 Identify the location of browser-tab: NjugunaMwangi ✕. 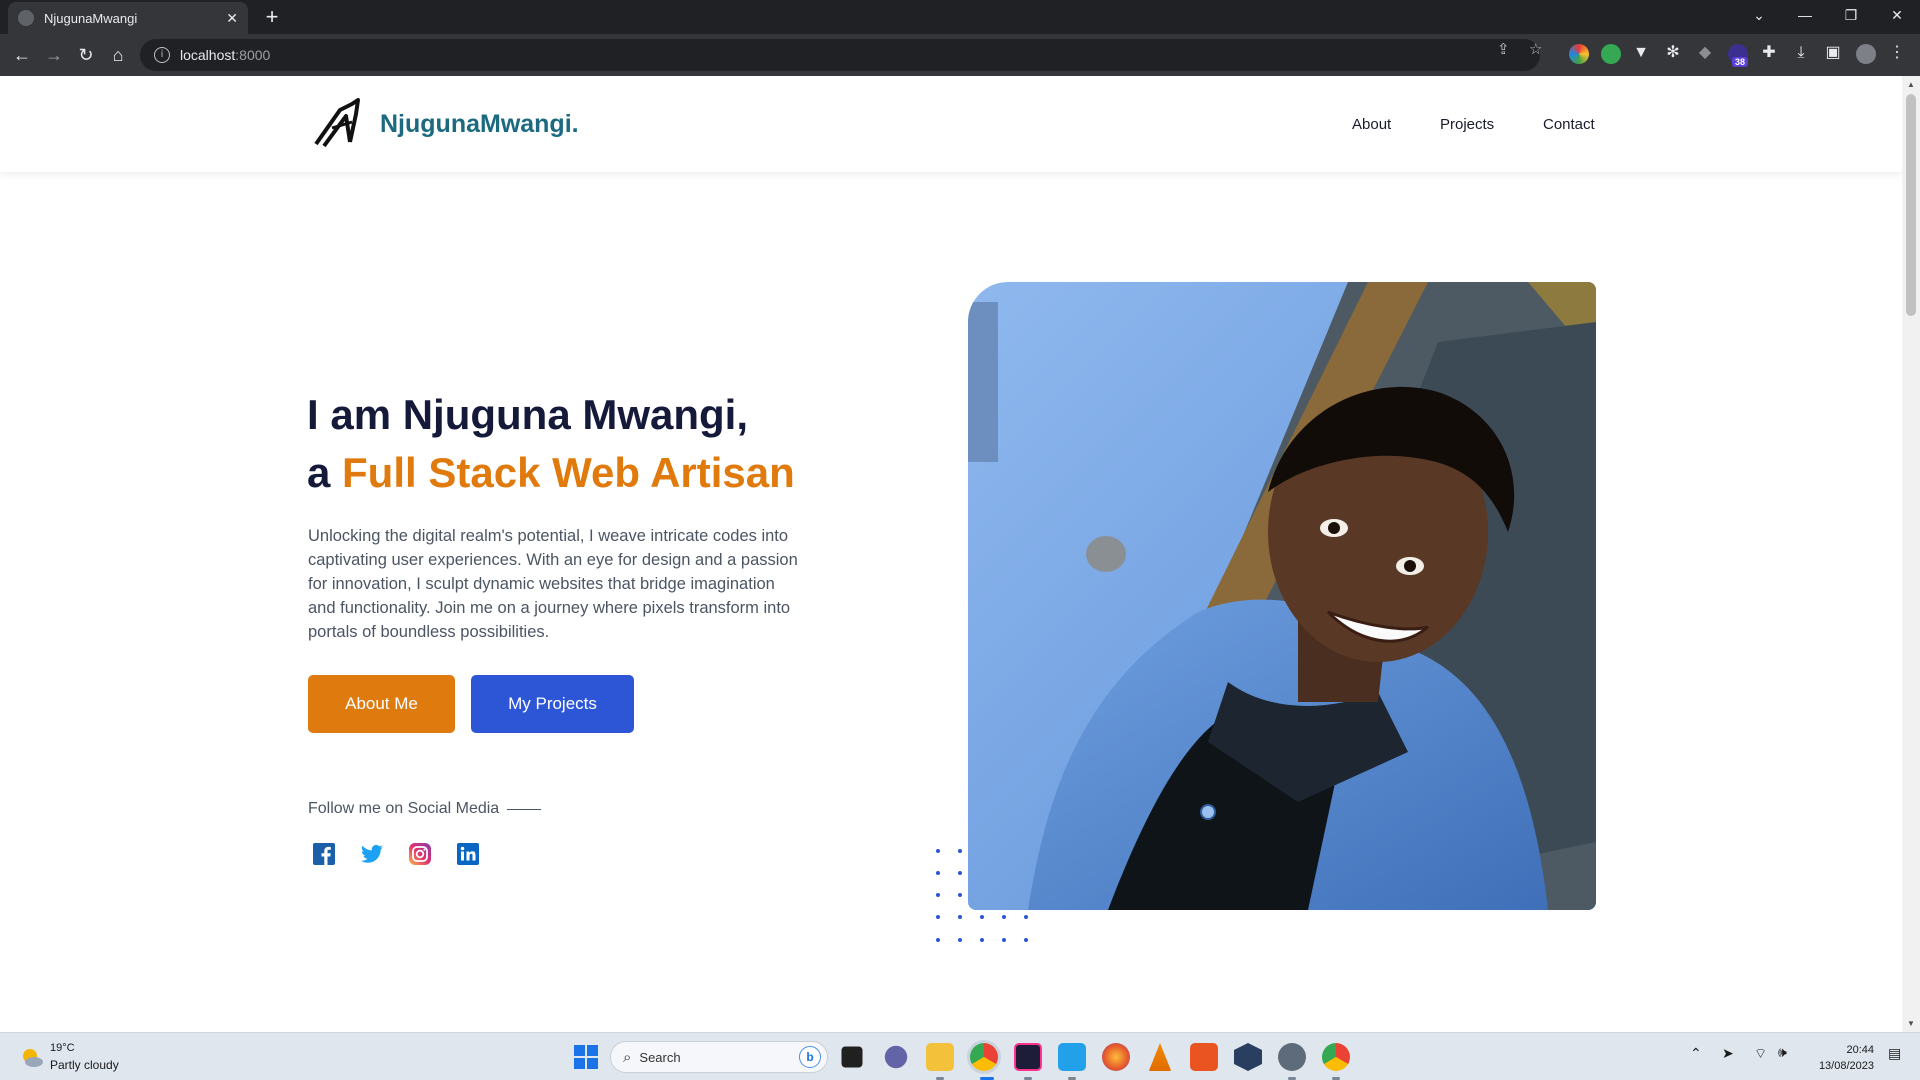
(128, 18).